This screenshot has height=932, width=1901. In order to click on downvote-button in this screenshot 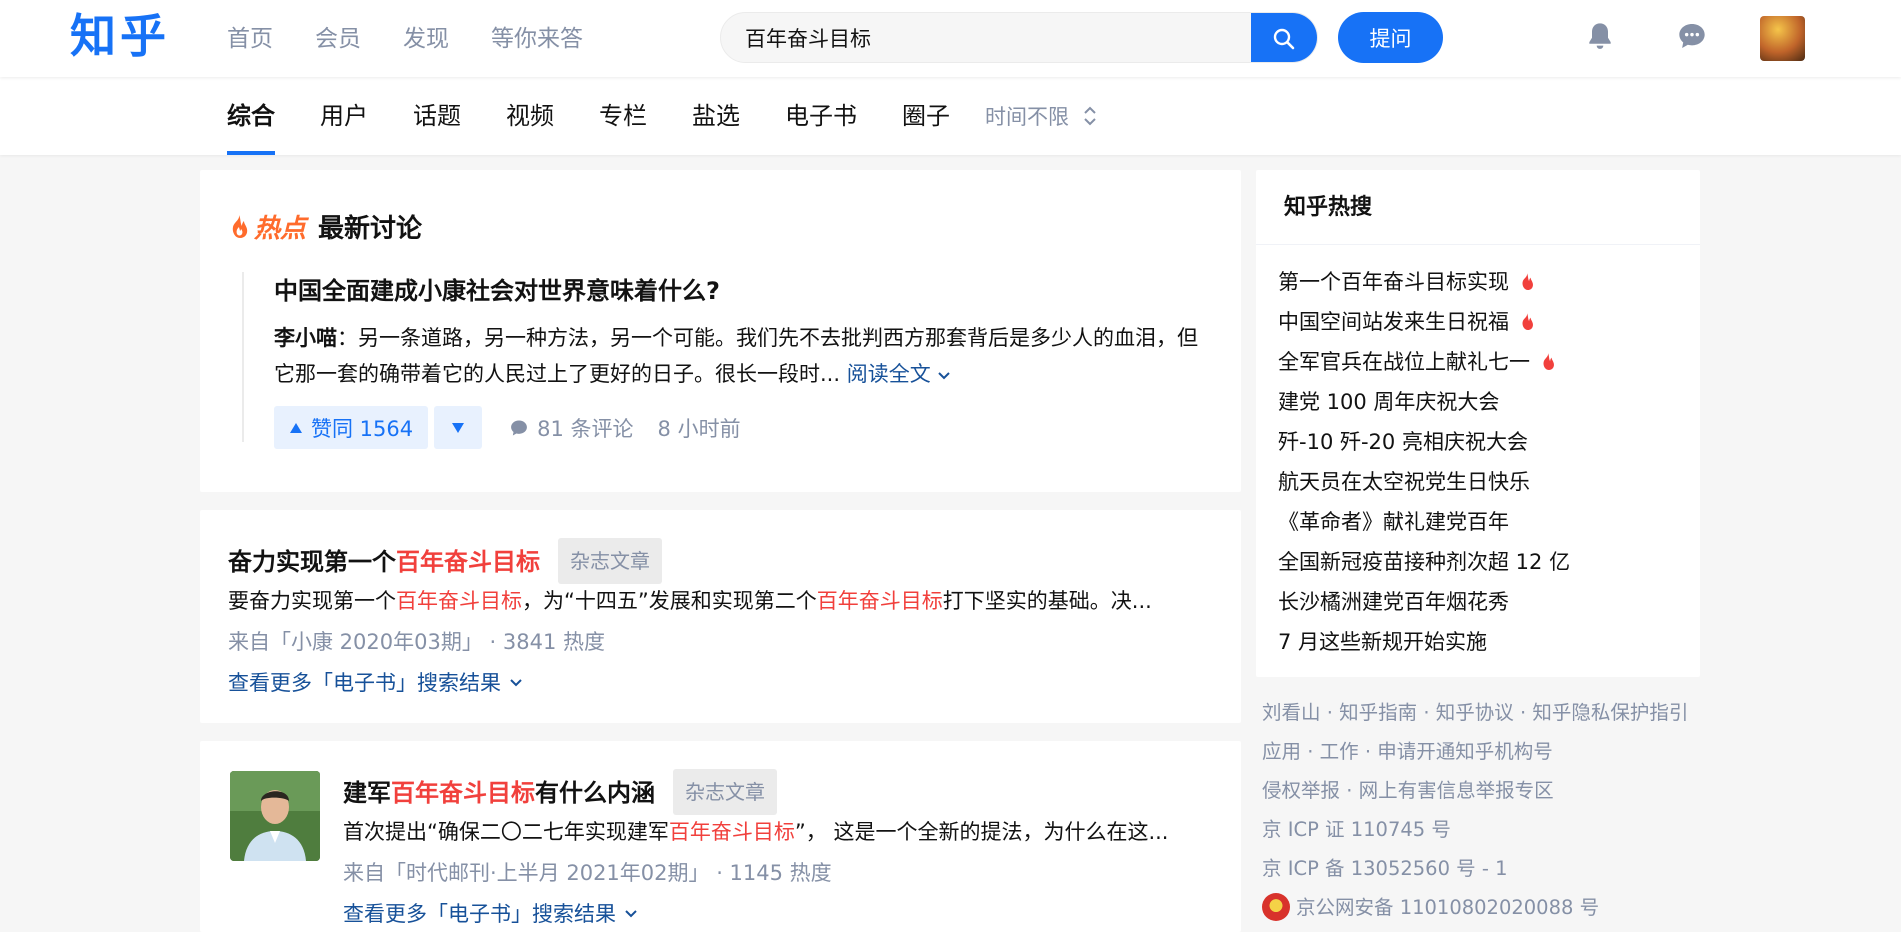, I will do `click(458, 427)`.